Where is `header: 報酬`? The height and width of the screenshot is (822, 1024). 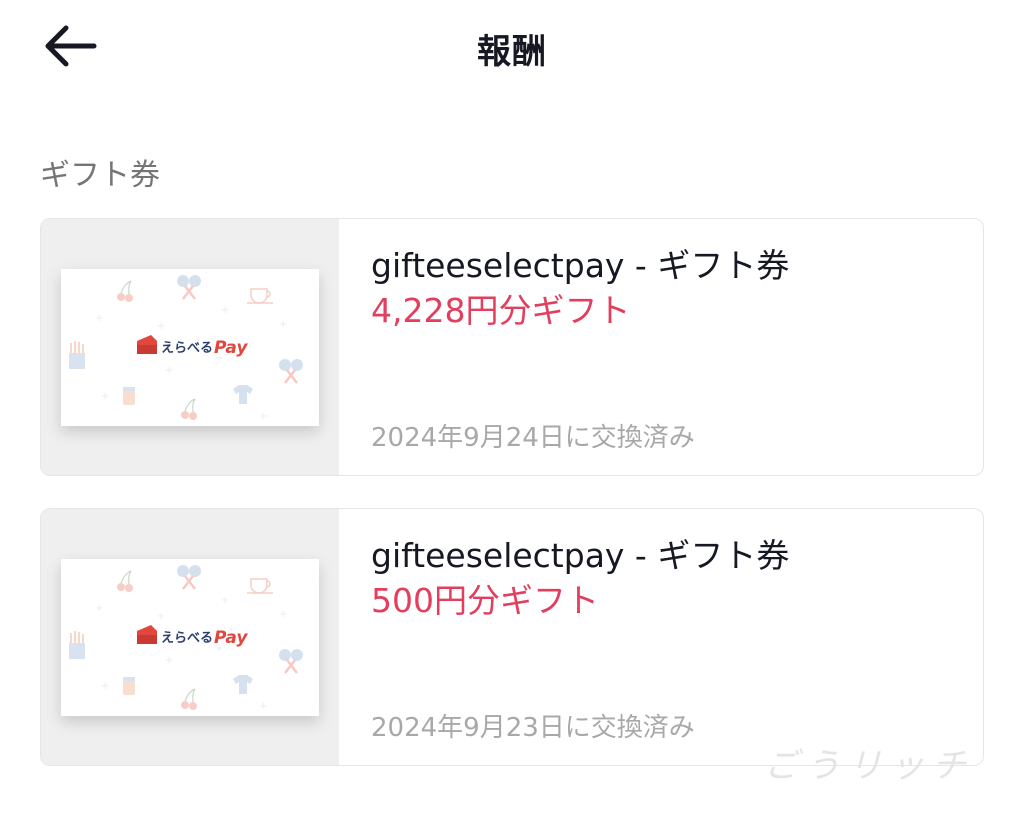 header: 報酬 is located at coordinates (512, 46).